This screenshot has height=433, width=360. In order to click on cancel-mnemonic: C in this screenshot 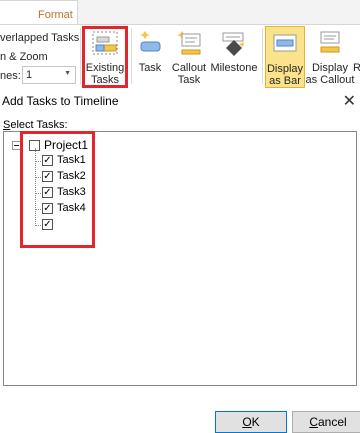, I will do `click(313, 422)`.